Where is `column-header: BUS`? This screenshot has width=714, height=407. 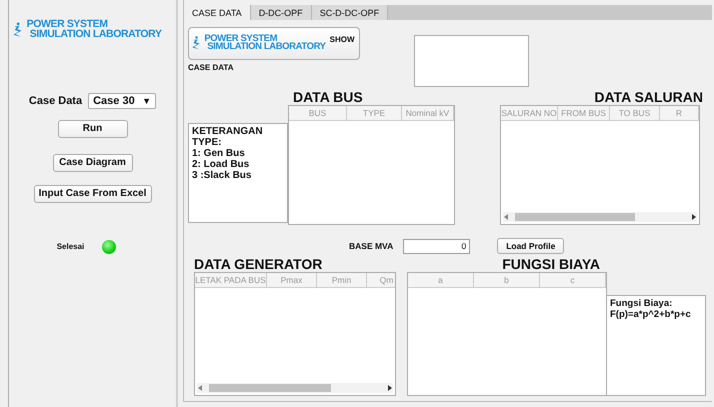 column-header: BUS is located at coordinates (318, 113).